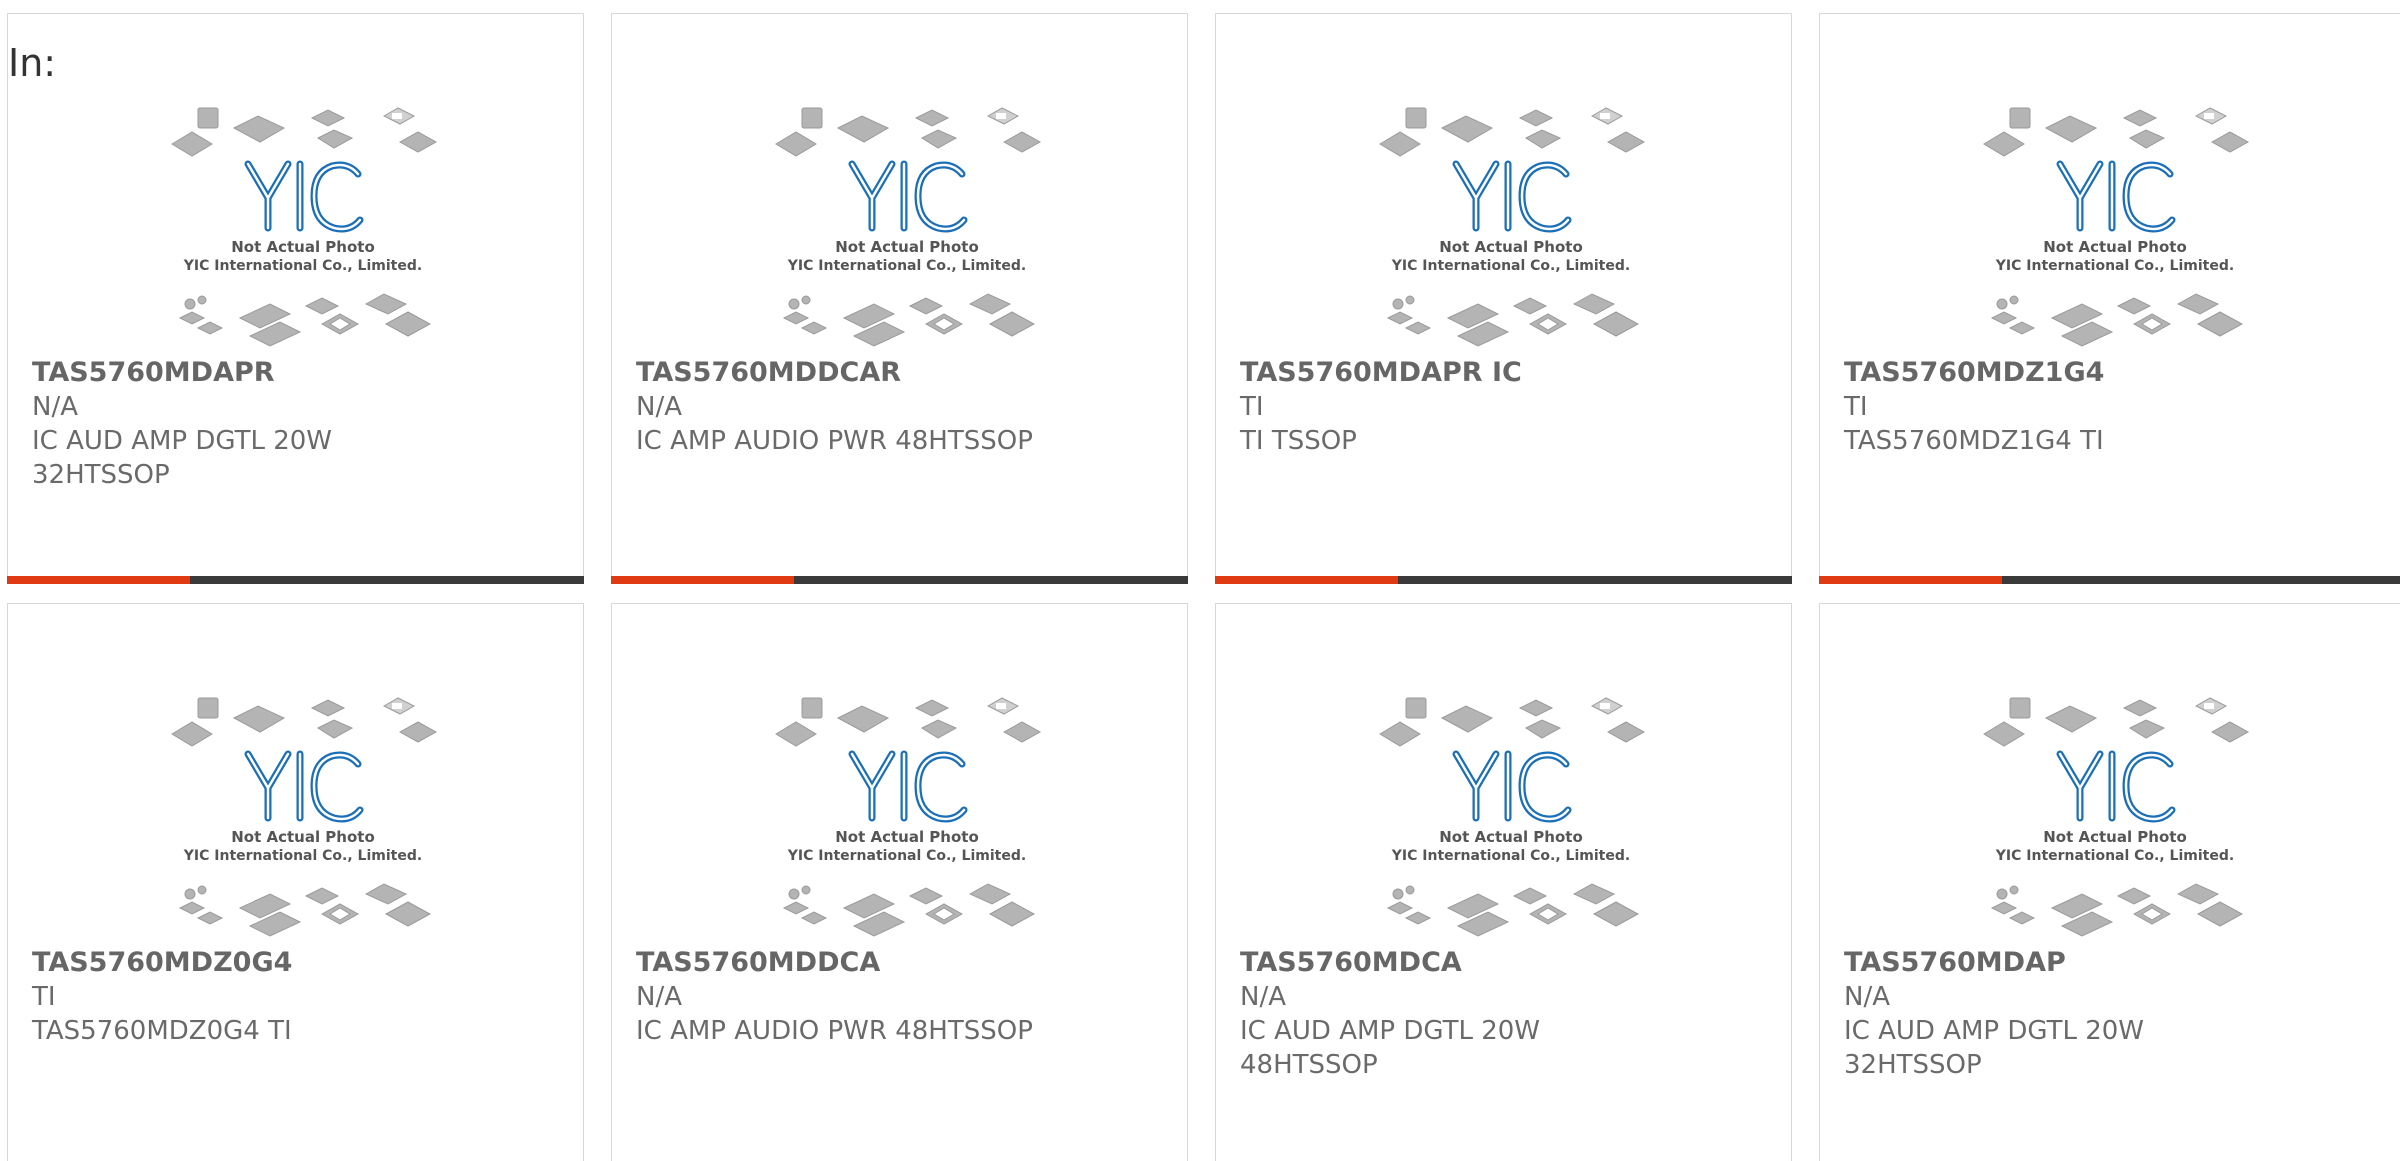  I want to click on description: TAS5760MDZ1G4 TI, so click(1974, 441).